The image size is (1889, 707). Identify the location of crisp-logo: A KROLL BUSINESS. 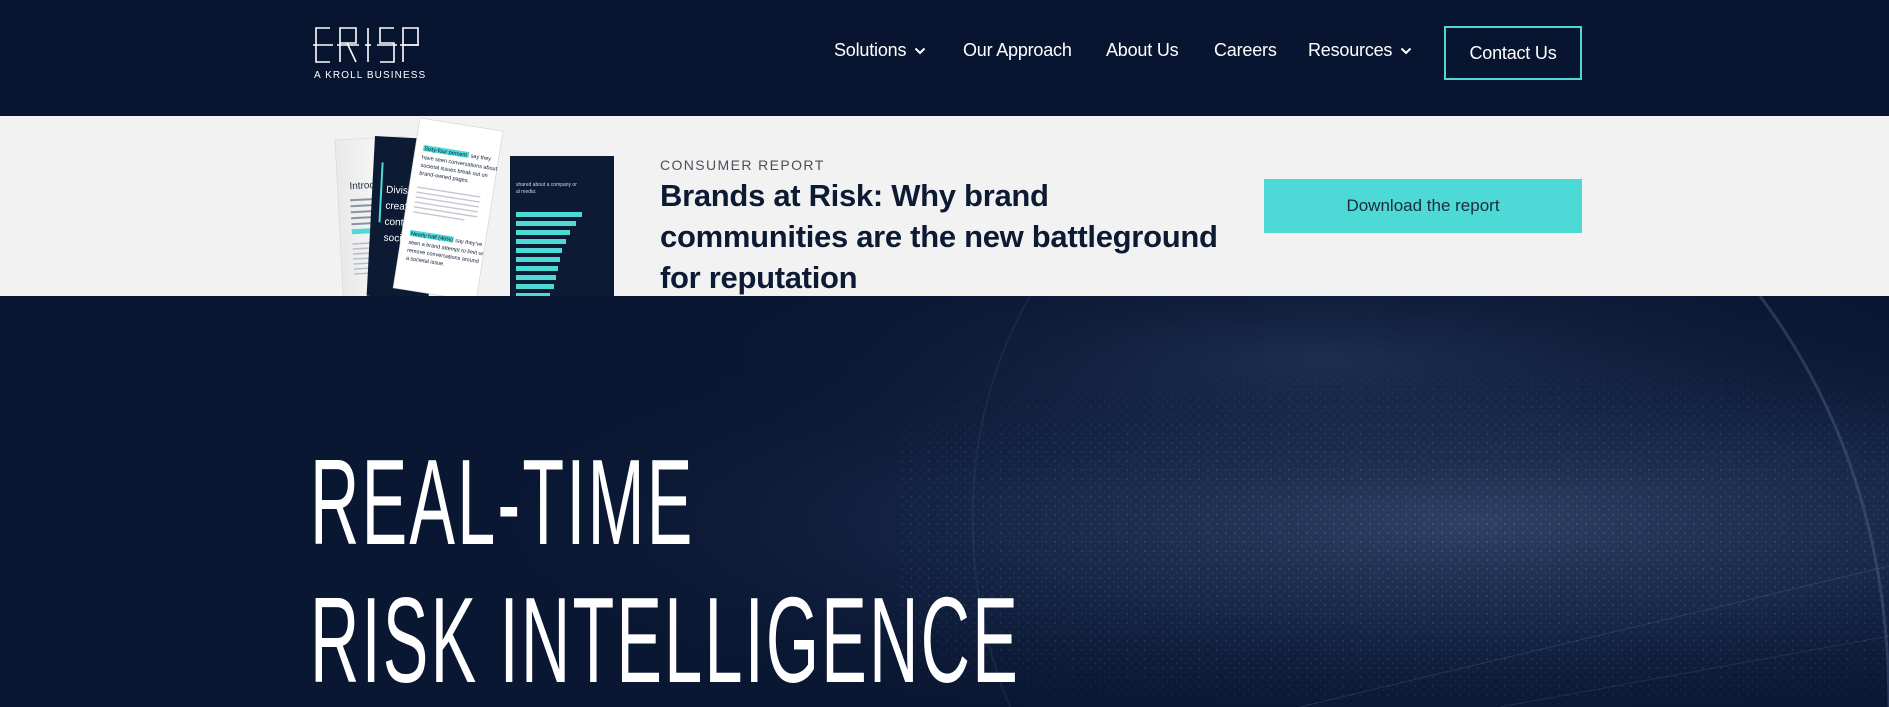
(369, 54).